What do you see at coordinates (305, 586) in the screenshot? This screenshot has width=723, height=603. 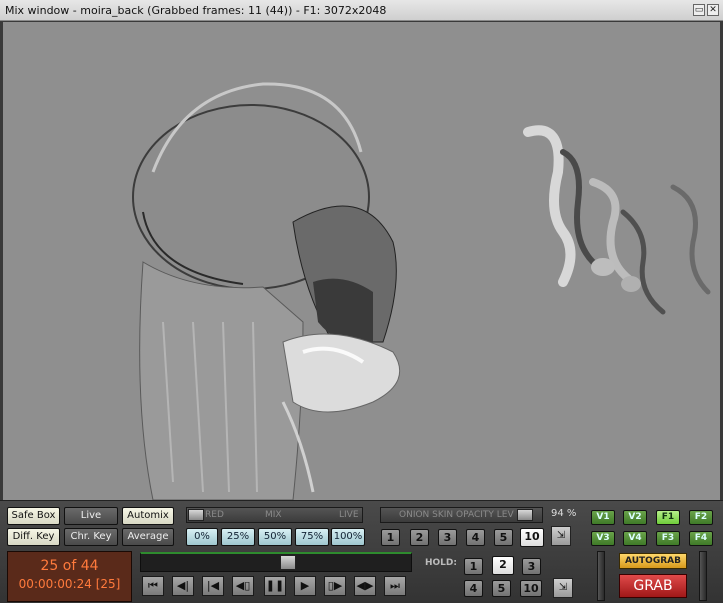 I see `play-icon: ▶` at bounding box center [305, 586].